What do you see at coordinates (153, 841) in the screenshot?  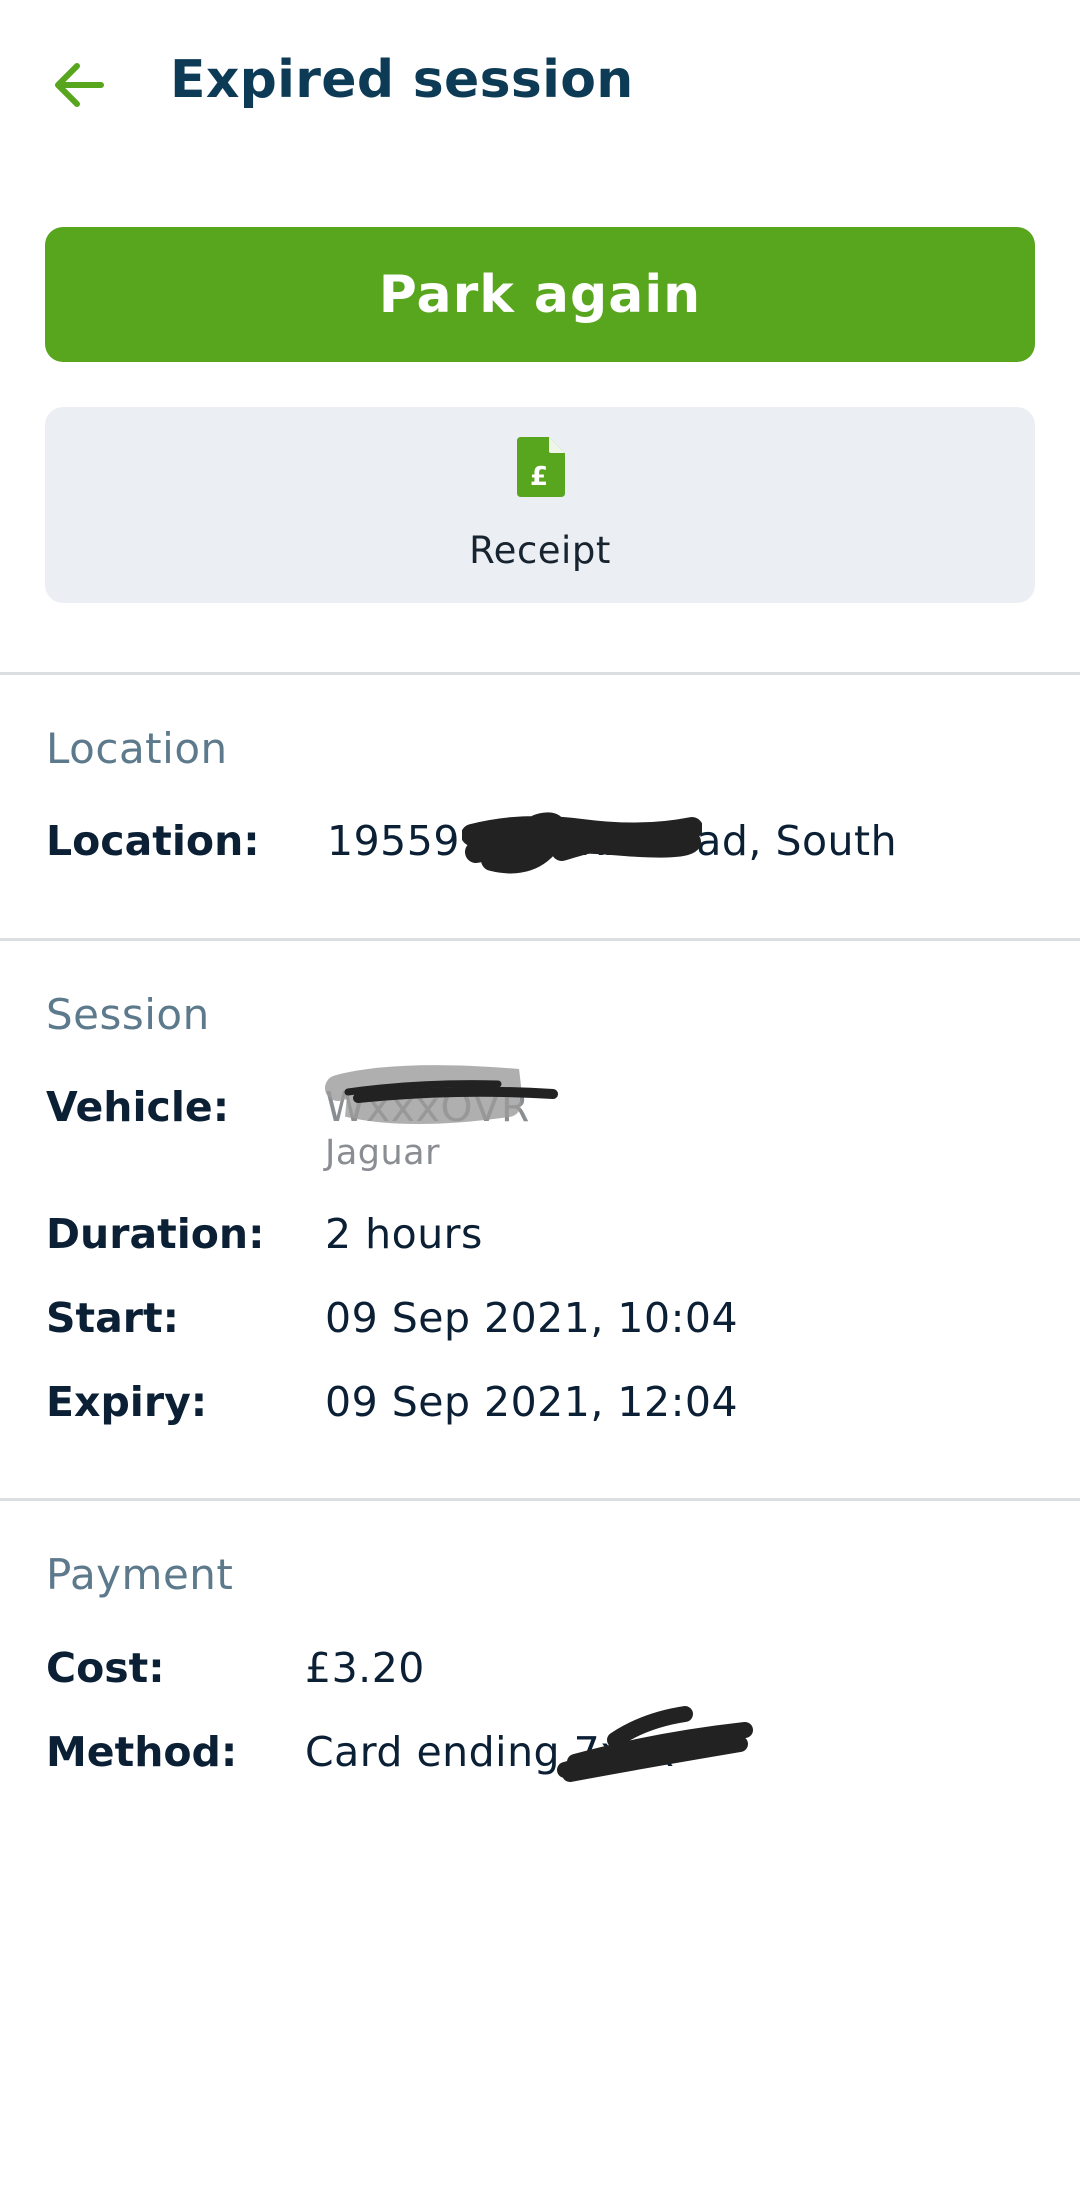 I see `location-label: Location:` at bounding box center [153, 841].